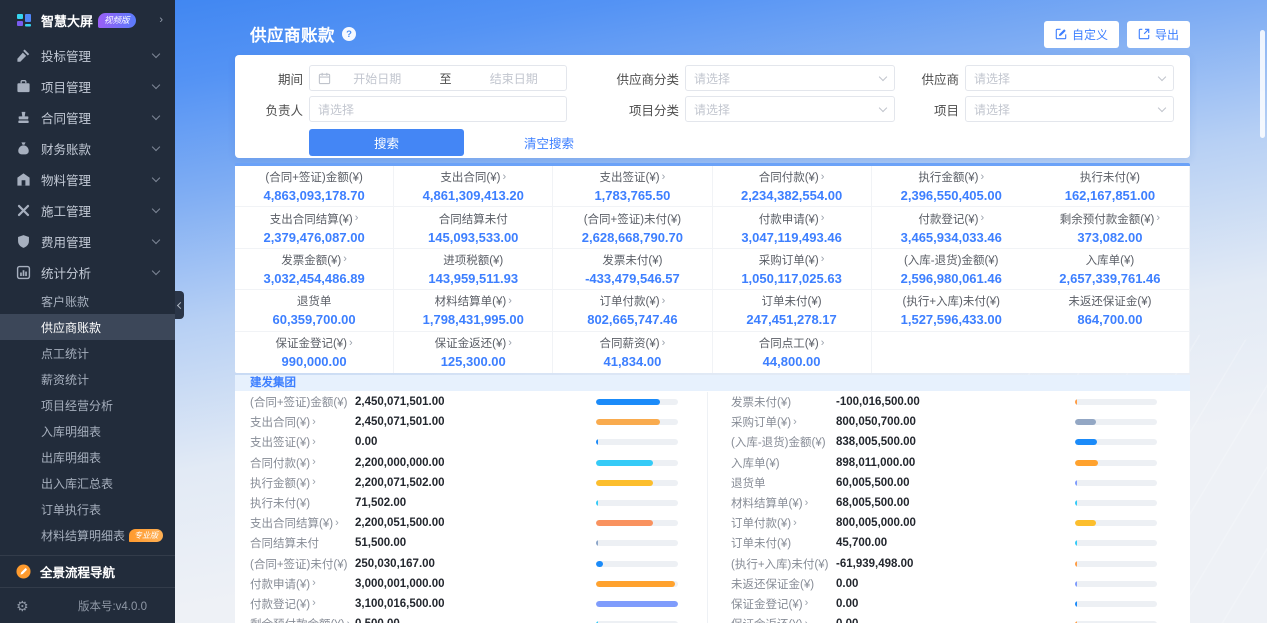 The width and height of the screenshot is (1267, 623). What do you see at coordinates (87, 353) in the screenshot?
I see `sidebar-submenu-item: 点工统计` at bounding box center [87, 353].